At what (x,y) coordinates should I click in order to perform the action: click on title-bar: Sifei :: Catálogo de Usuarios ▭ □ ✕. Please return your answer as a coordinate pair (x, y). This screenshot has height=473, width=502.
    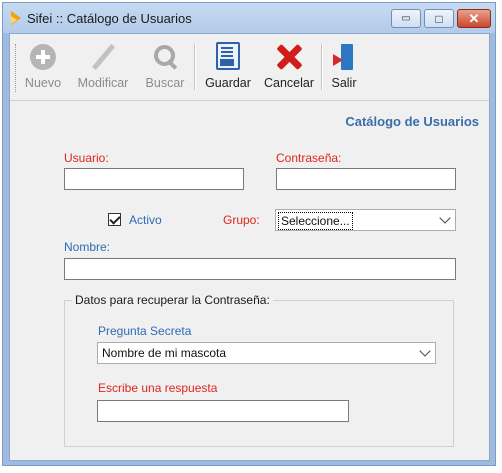
    Looking at the image, I should click on (249, 18).